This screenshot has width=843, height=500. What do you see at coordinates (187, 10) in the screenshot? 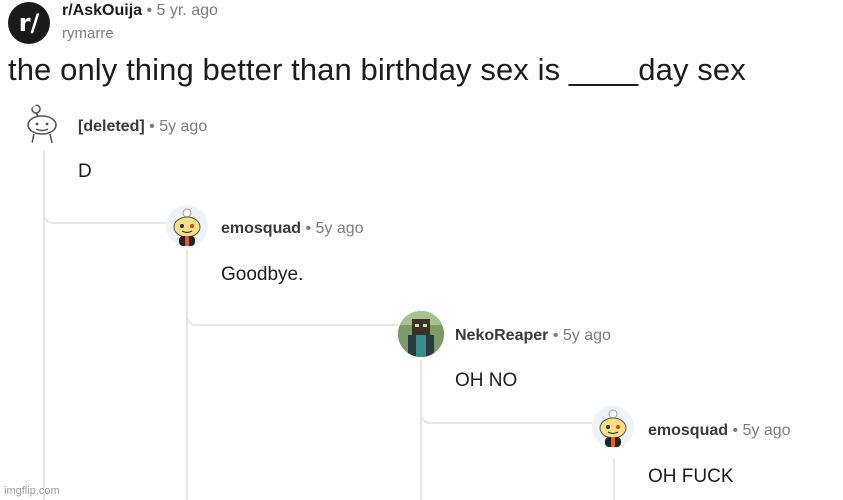
I see `post-time: 5 yr. ago` at bounding box center [187, 10].